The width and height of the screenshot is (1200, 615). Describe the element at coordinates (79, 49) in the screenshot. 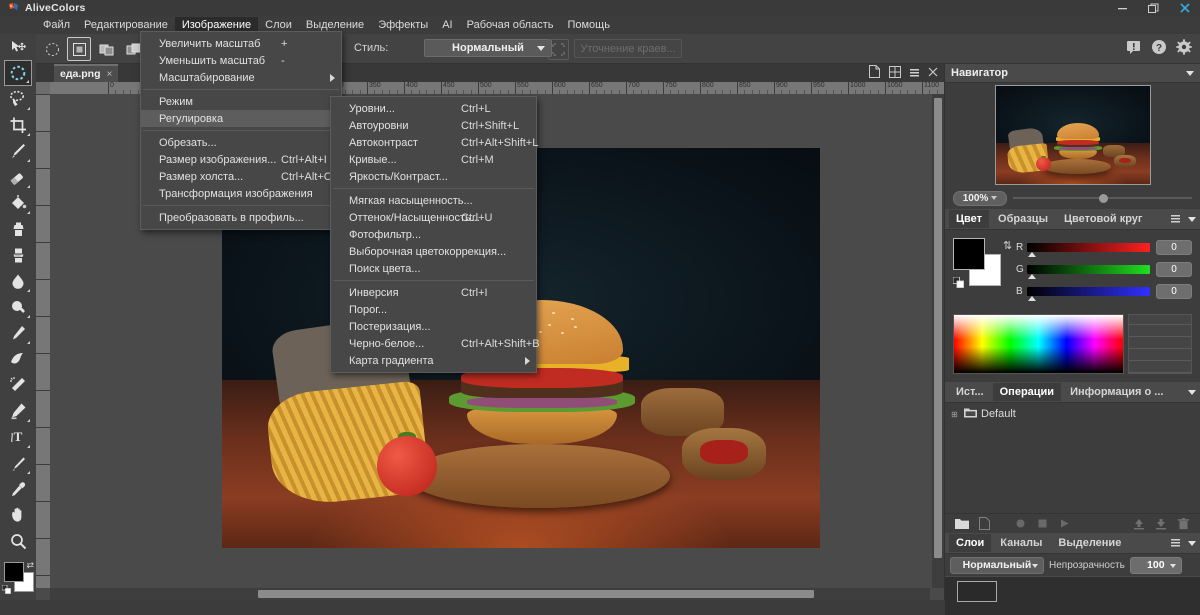

I see `selection-new-icon` at that location.